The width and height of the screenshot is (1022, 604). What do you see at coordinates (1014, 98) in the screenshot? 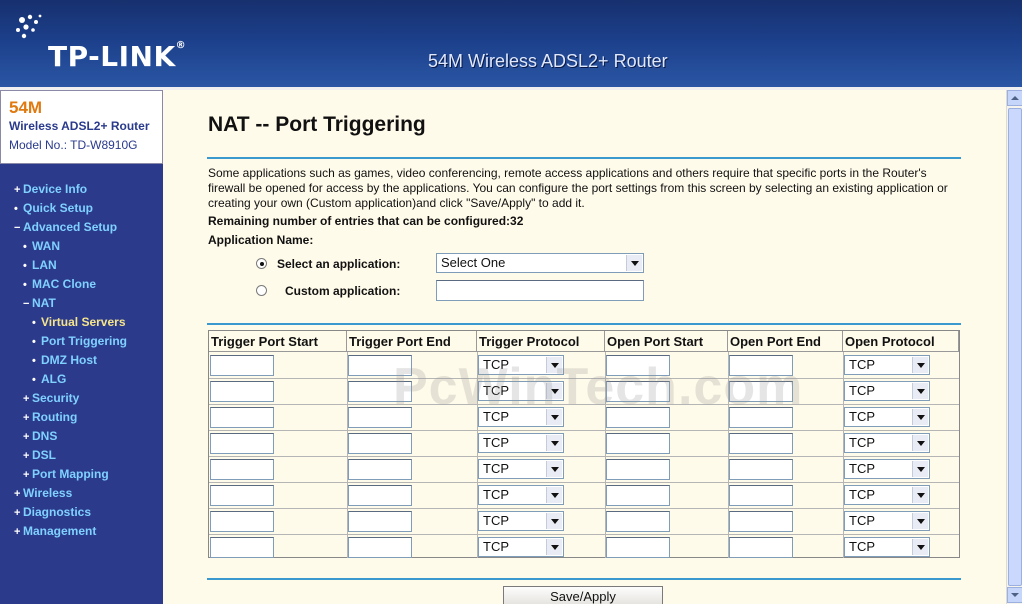
I see `scroll-up-icon` at bounding box center [1014, 98].